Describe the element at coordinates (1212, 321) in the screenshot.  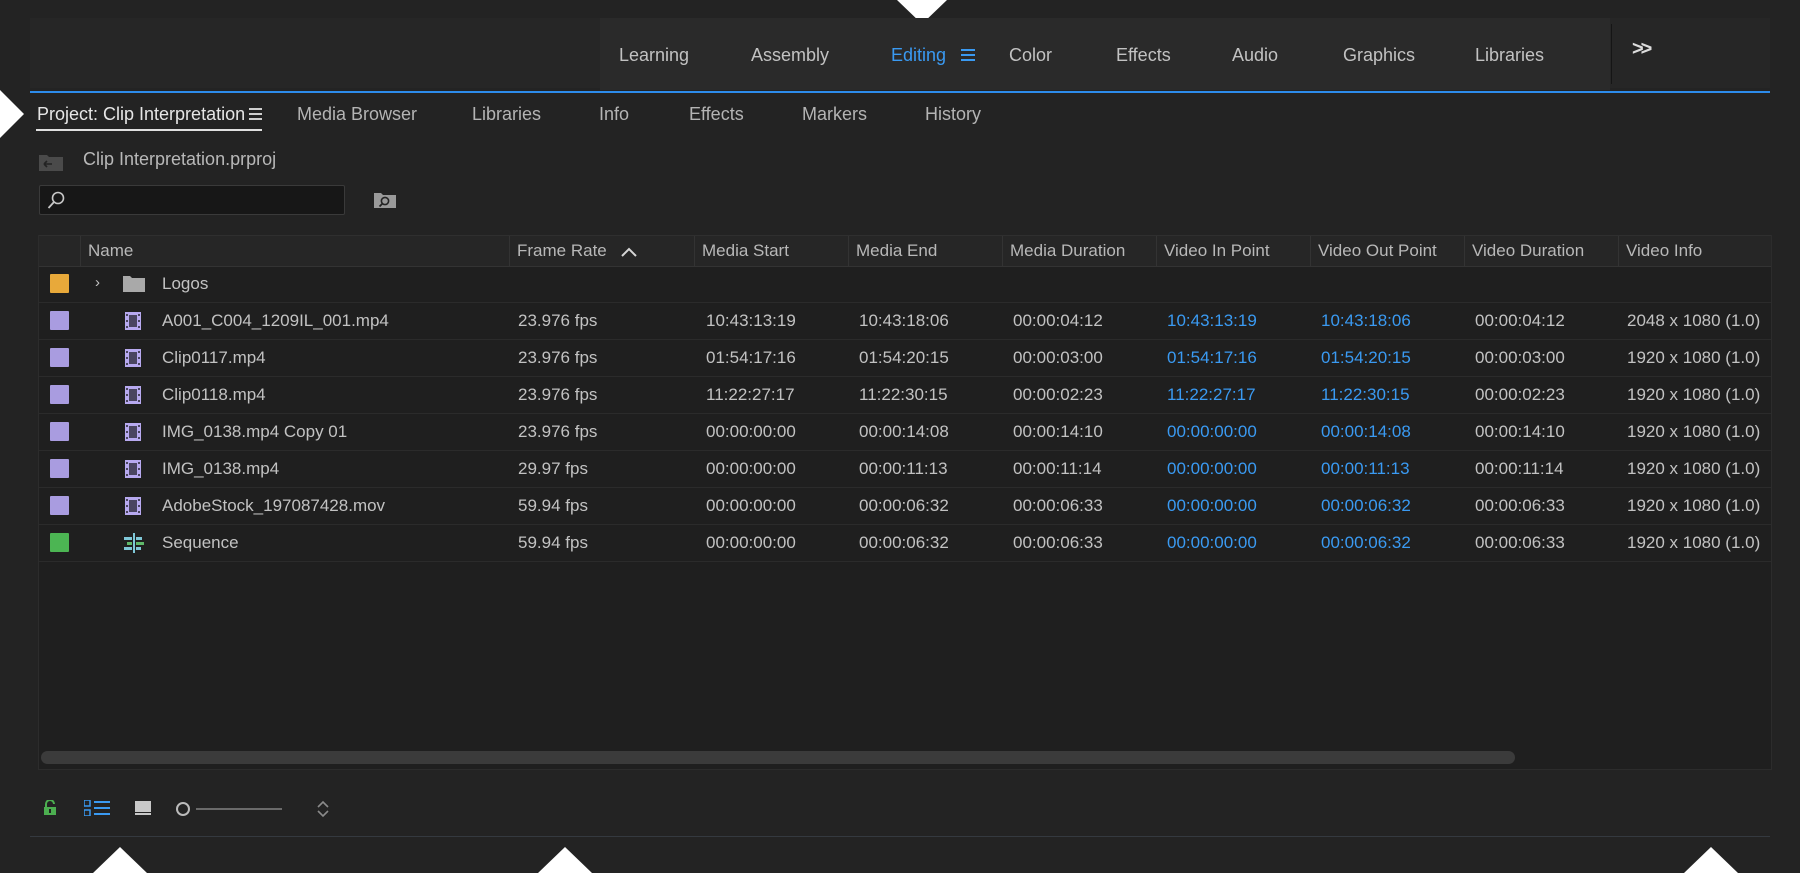
I see `video-in-point-cell: 10:43:13:19` at that location.